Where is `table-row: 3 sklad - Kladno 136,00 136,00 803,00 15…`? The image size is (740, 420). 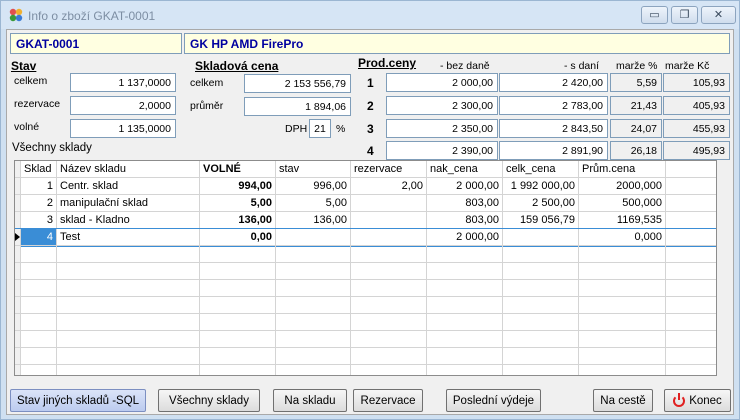
table-row: 3 sklad - Kladno 136,00 136,00 803,00 15… is located at coordinates (365, 220).